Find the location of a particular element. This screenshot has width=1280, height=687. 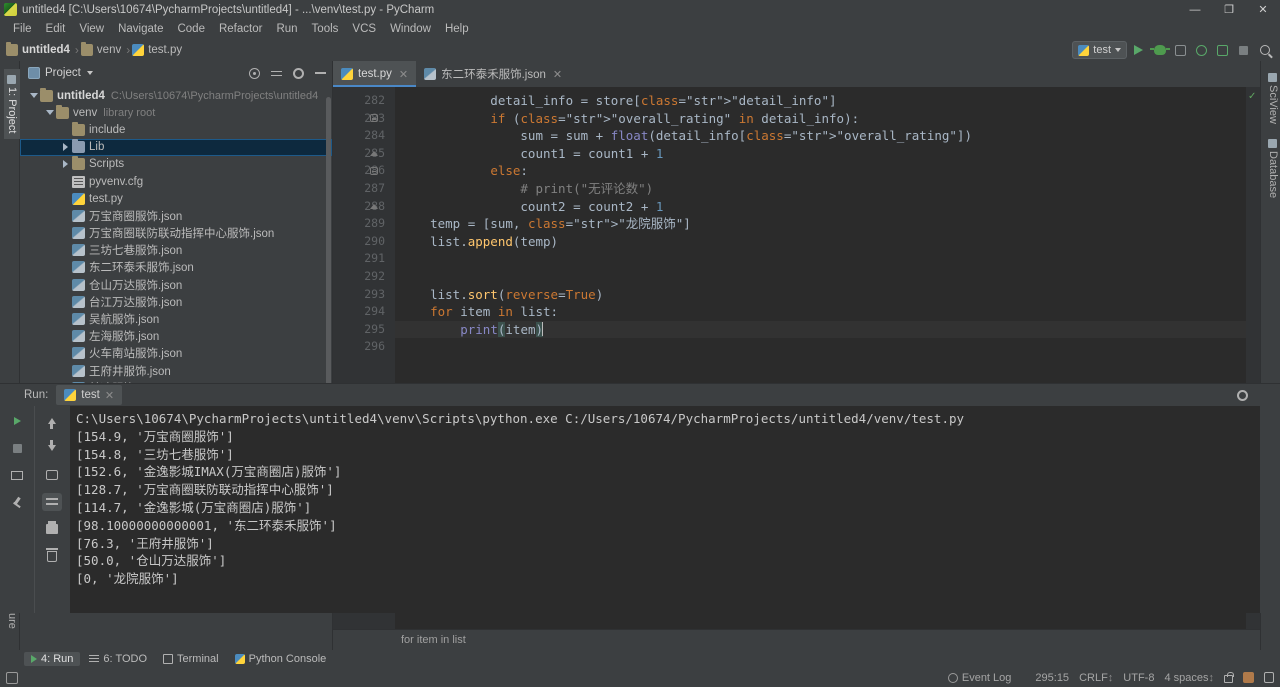

code-line: list.append(temp) is located at coordinates (820, 242).